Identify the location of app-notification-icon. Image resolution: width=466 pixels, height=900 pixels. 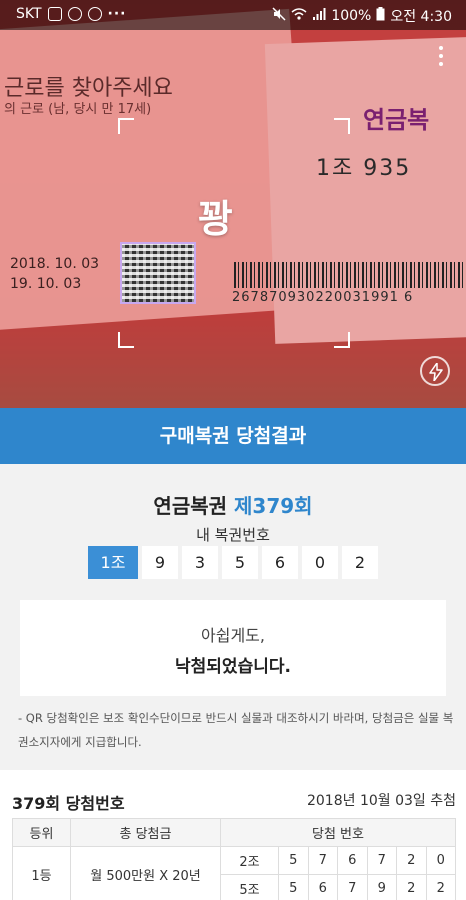
(74, 14).